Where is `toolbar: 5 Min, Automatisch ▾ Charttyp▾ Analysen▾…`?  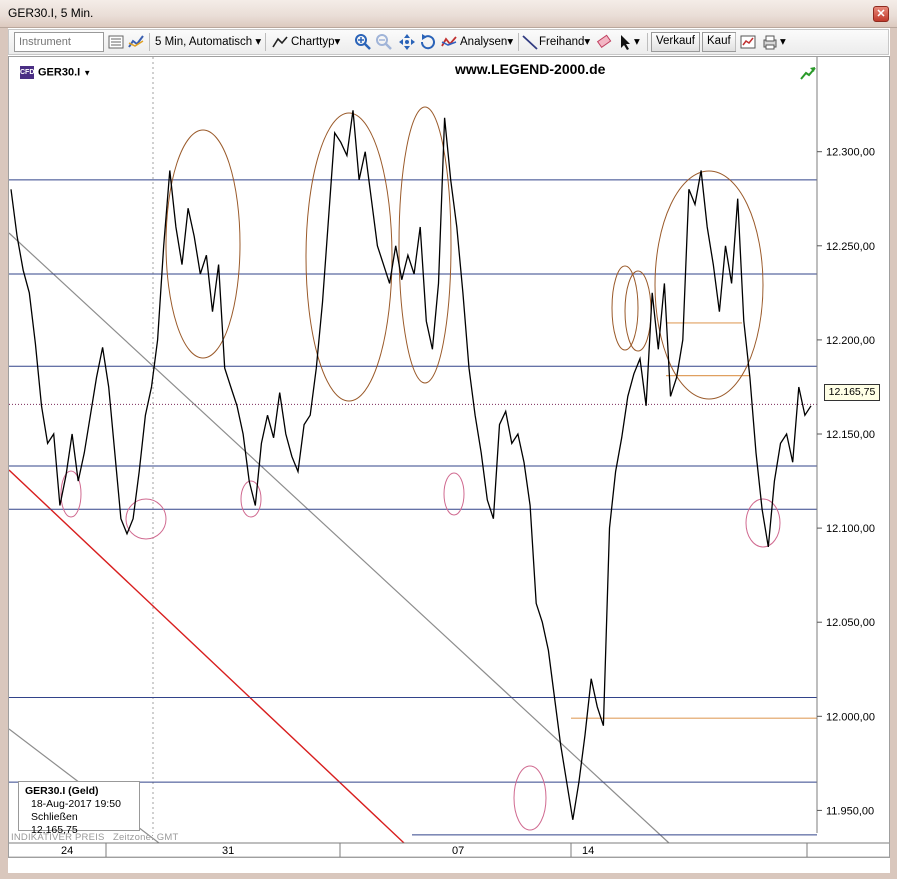 toolbar: 5 Min, Automatisch ▾ Charttyp▾ Analysen▾… is located at coordinates (448, 42).